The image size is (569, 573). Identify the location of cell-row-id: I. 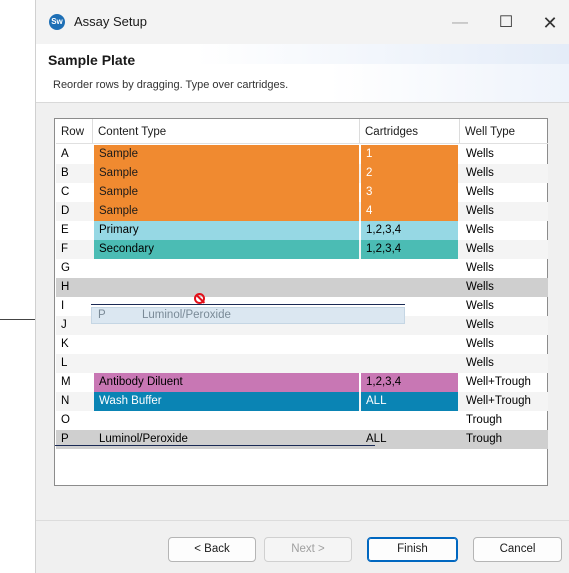
(63, 306).